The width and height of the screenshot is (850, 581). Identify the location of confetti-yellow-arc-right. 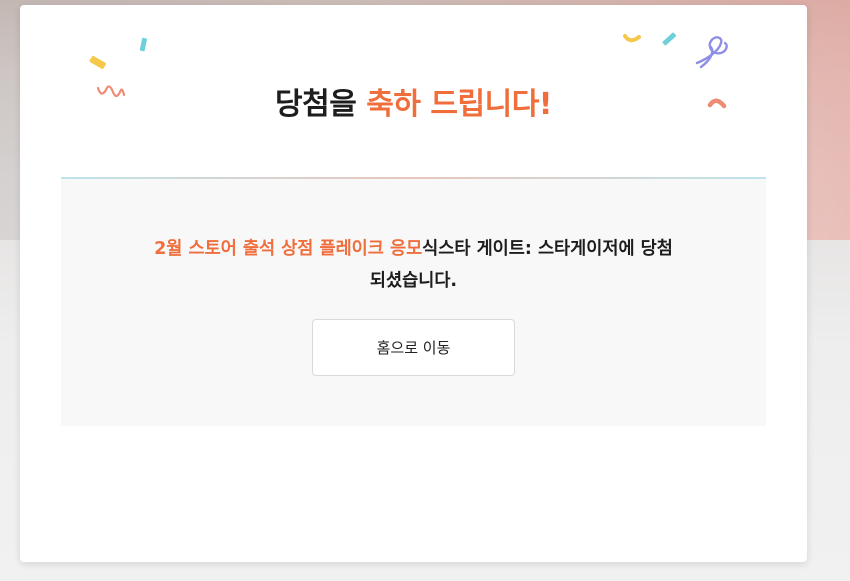
(632, 38).